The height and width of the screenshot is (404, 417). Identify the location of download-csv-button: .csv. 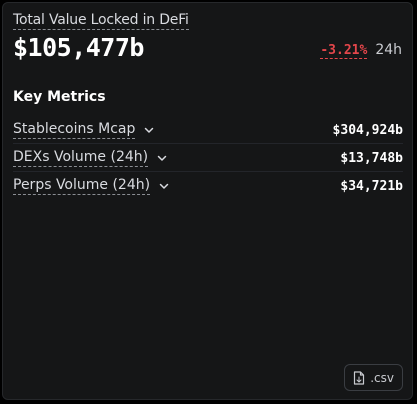
(373, 377).